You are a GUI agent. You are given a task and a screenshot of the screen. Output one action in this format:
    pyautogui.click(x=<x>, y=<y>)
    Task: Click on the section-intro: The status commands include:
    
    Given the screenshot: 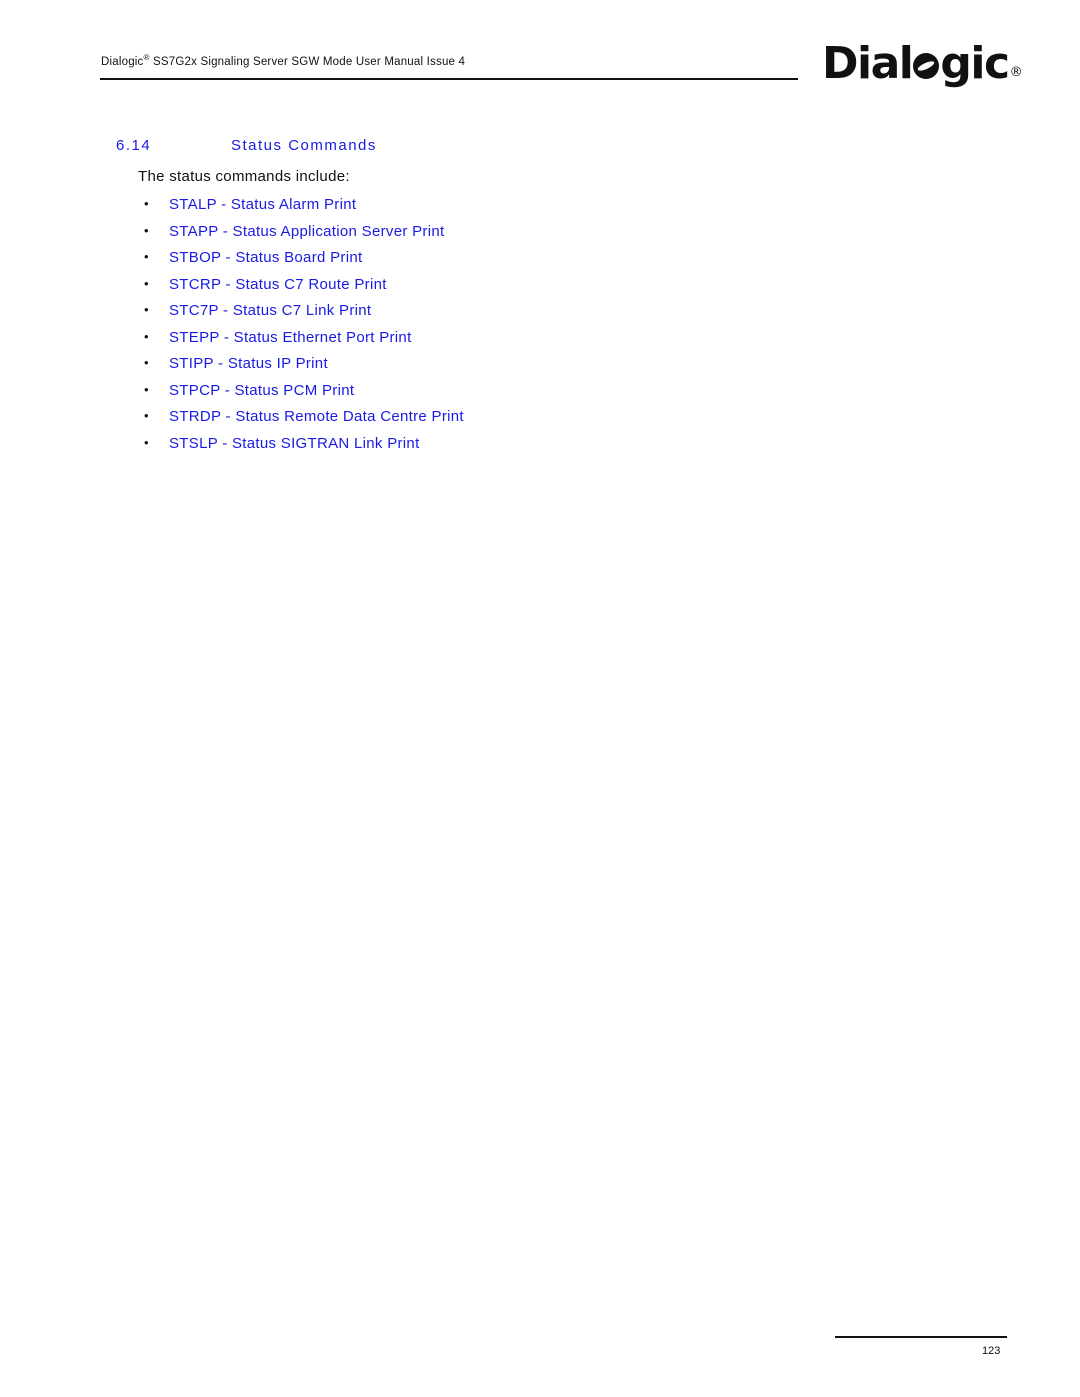 What is the action you would take?
    pyautogui.click(x=244, y=176)
    